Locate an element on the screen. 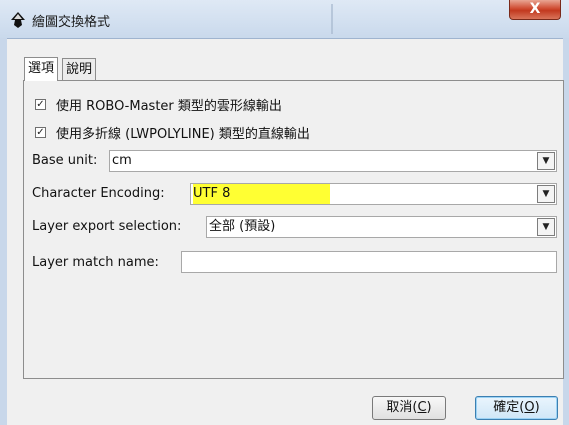 The height and width of the screenshot is (425, 569). inkscape-icon is located at coordinates (18, 20).